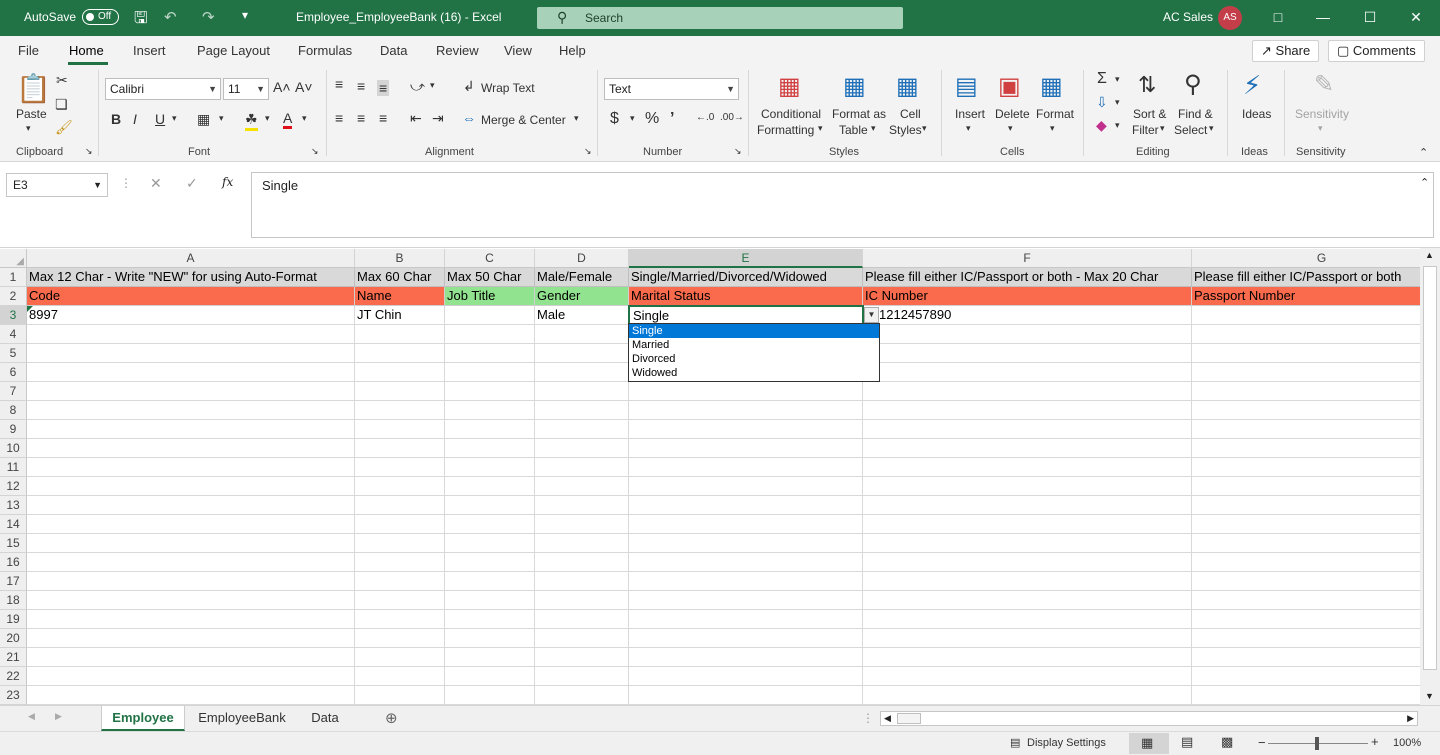 The image size is (1440, 755). I want to click on number-format-combo: Text ▼, so click(671, 89).